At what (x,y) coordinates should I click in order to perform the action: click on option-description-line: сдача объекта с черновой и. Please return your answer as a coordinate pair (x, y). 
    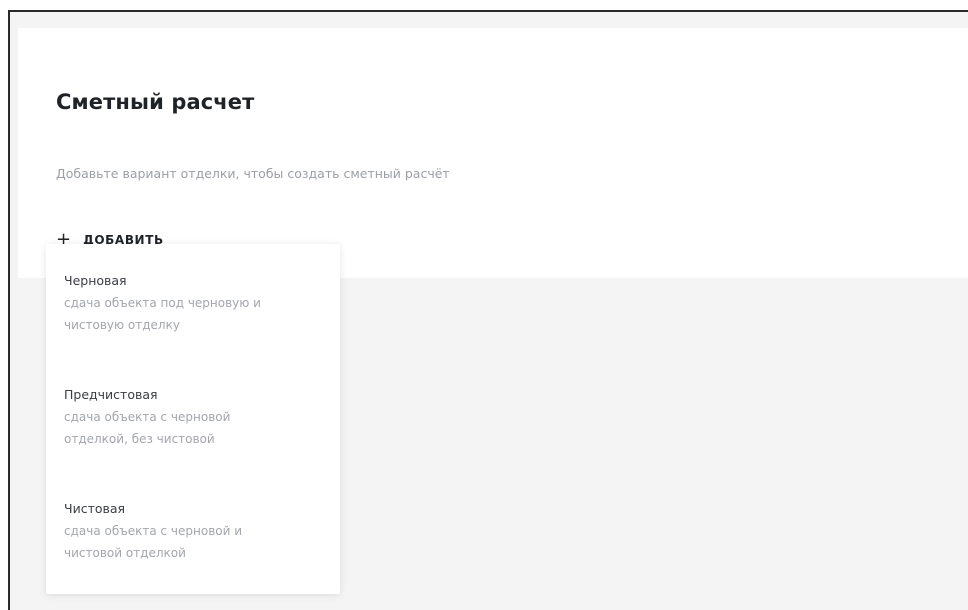
    Looking at the image, I should click on (153, 531).